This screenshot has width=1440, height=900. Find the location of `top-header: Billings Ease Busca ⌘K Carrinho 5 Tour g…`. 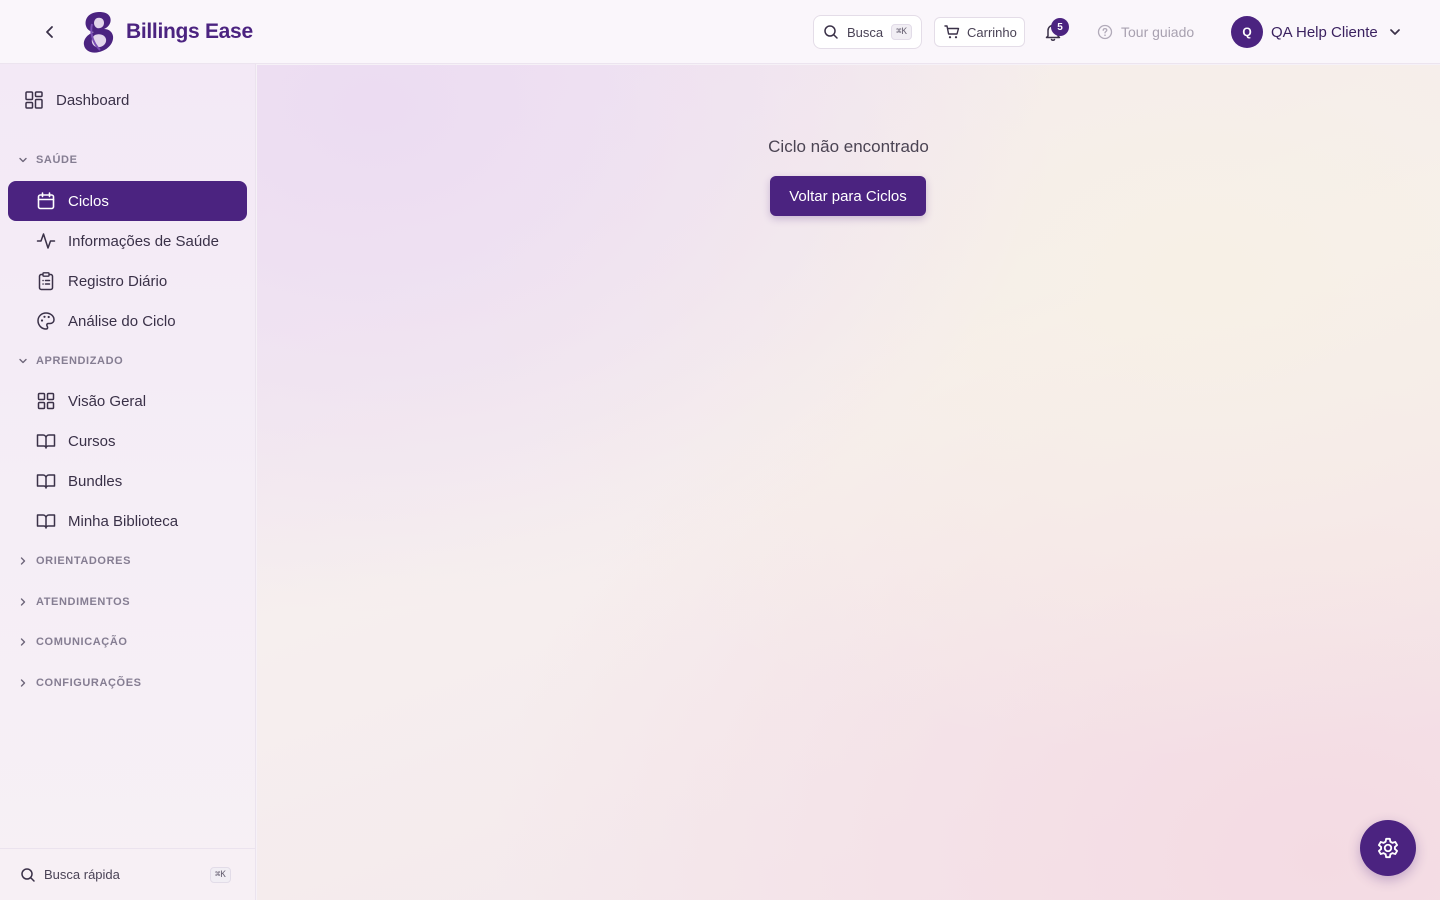

top-header: Billings Ease Busca ⌘K Carrinho 5 Tour g… is located at coordinates (720, 32).